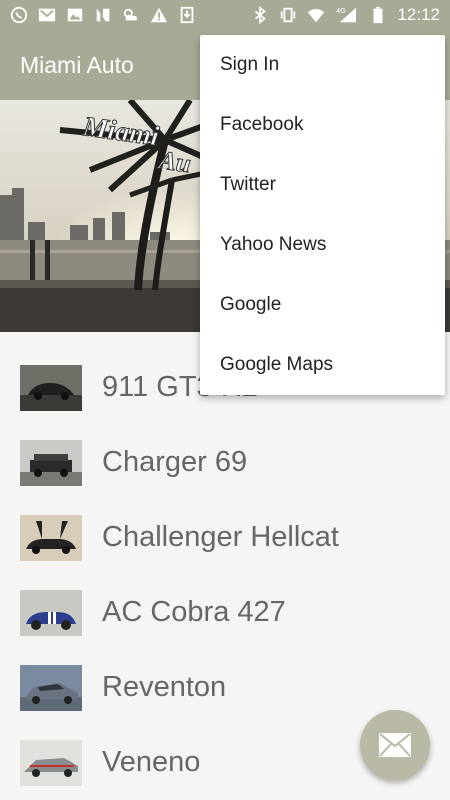  What do you see at coordinates (75, 15) in the screenshot?
I see `image-icon` at bounding box center [75, 15].